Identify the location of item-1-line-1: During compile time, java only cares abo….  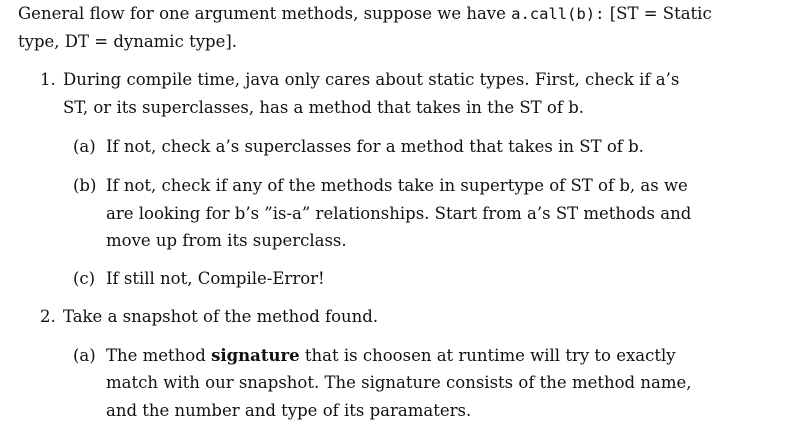
(371, 79).